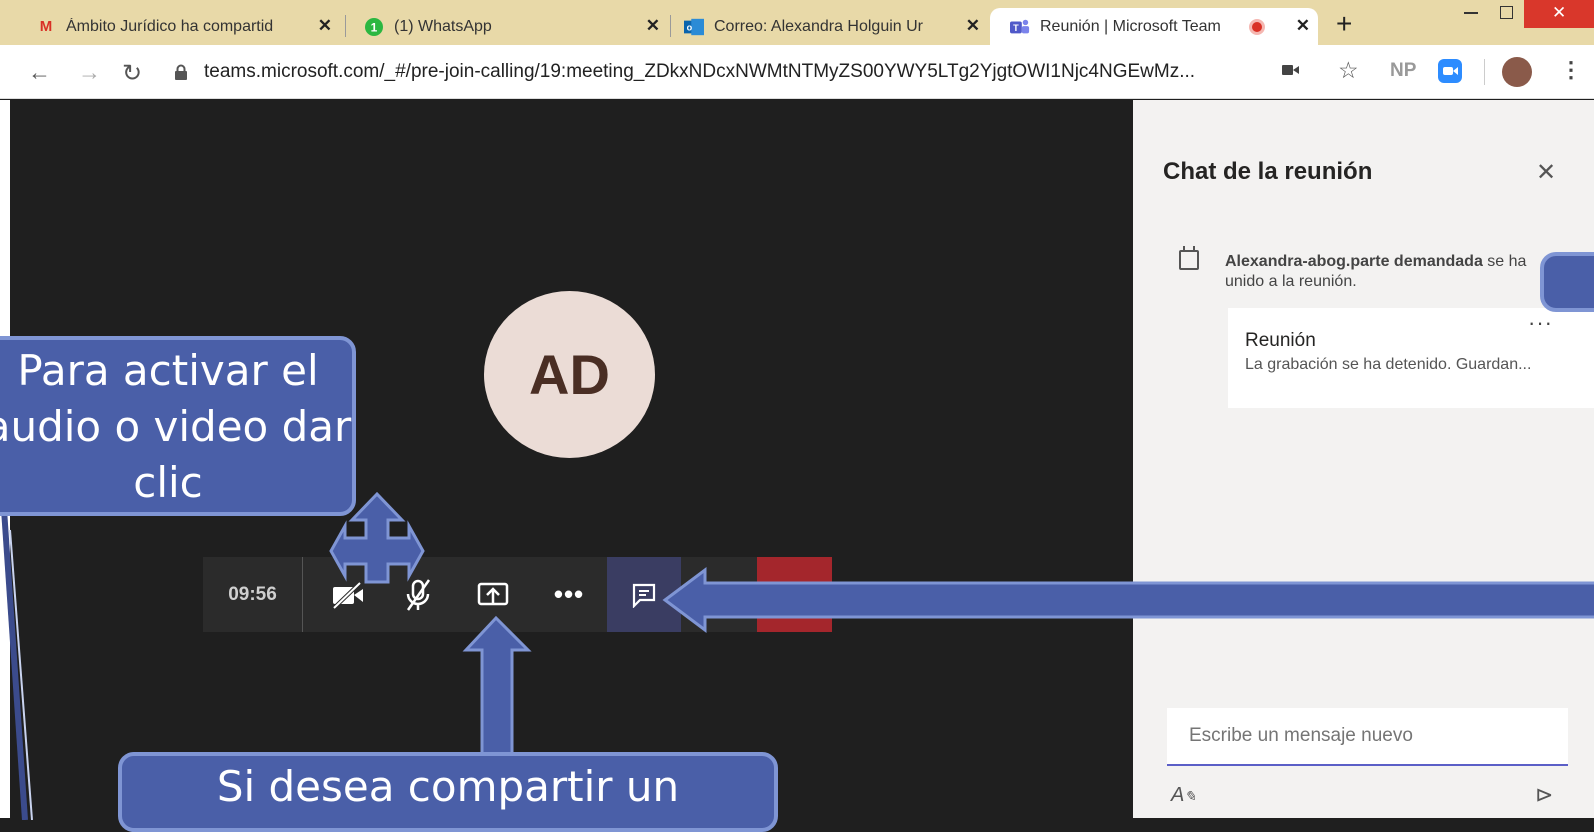 This screenshot has width=1594, height=832. What do you see at coordinates (1128, 600) in the screenshot?
I see `left-arrow` at bounding box center [1128, 600].